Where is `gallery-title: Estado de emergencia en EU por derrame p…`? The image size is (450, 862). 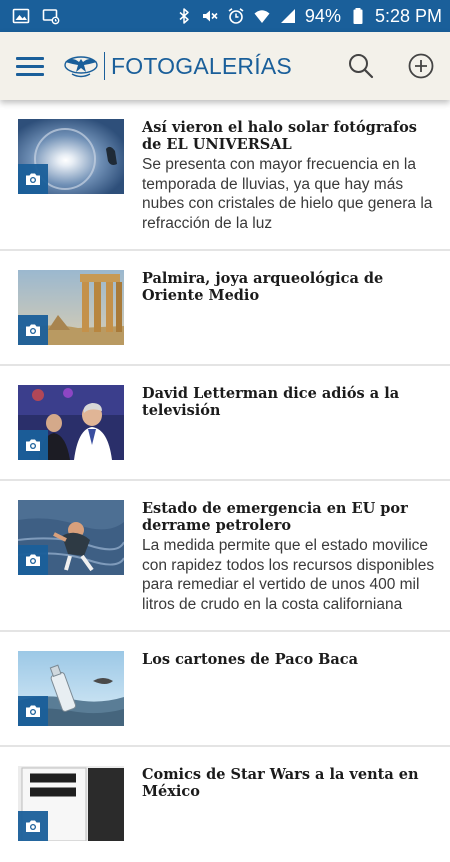
gallery-title: Estado de emergencia en EU por derrame p… is located at coordinates (275, 517).